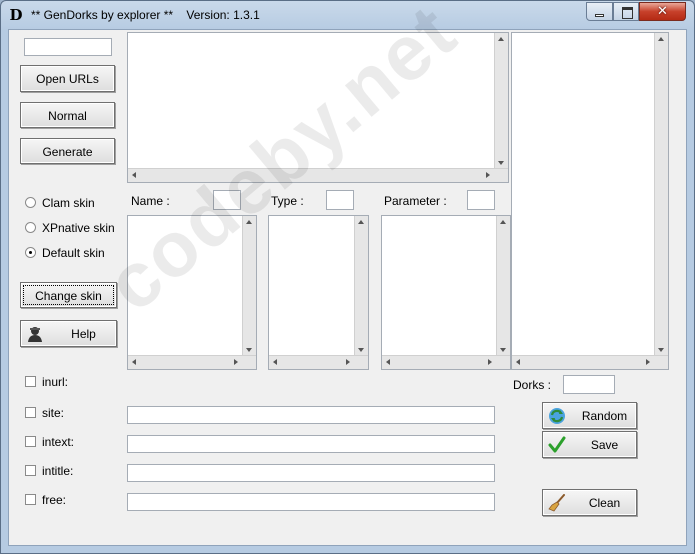 The image size is (695, 554). I want to click on radio-clam-skin, so click(30, 202).